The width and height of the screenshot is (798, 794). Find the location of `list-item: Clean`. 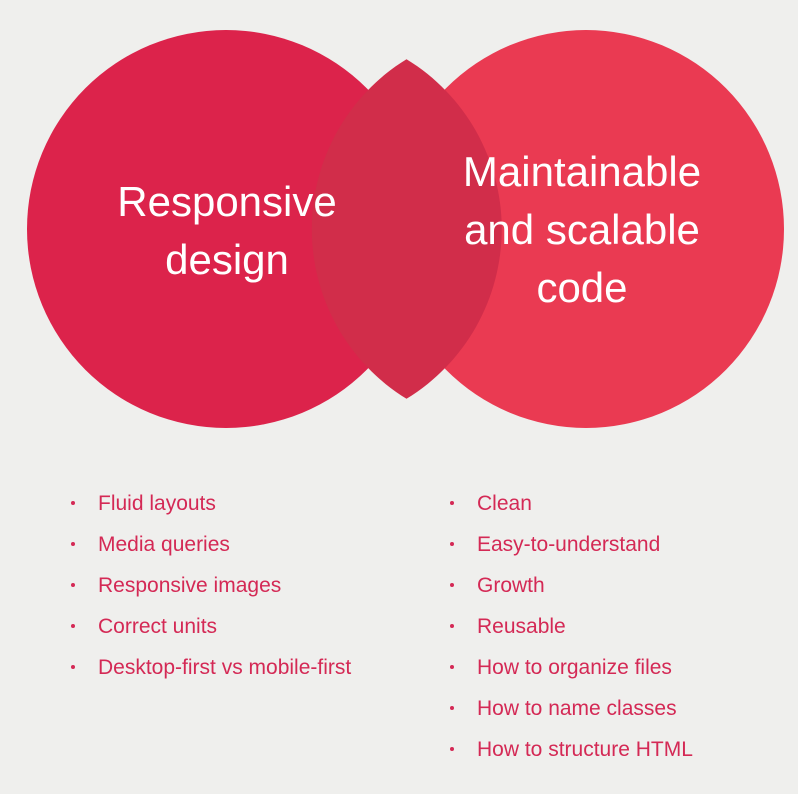

list-item: Clean is located at coordinates (570, 503).